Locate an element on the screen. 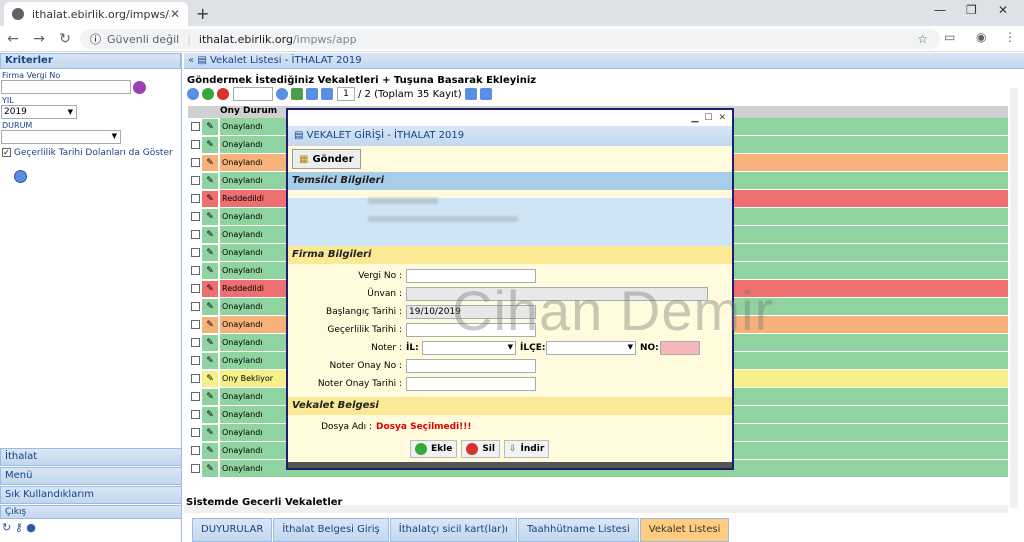 The image size is (1024, 542). horizontal-scrollbar is located at coordinates (596, 509).